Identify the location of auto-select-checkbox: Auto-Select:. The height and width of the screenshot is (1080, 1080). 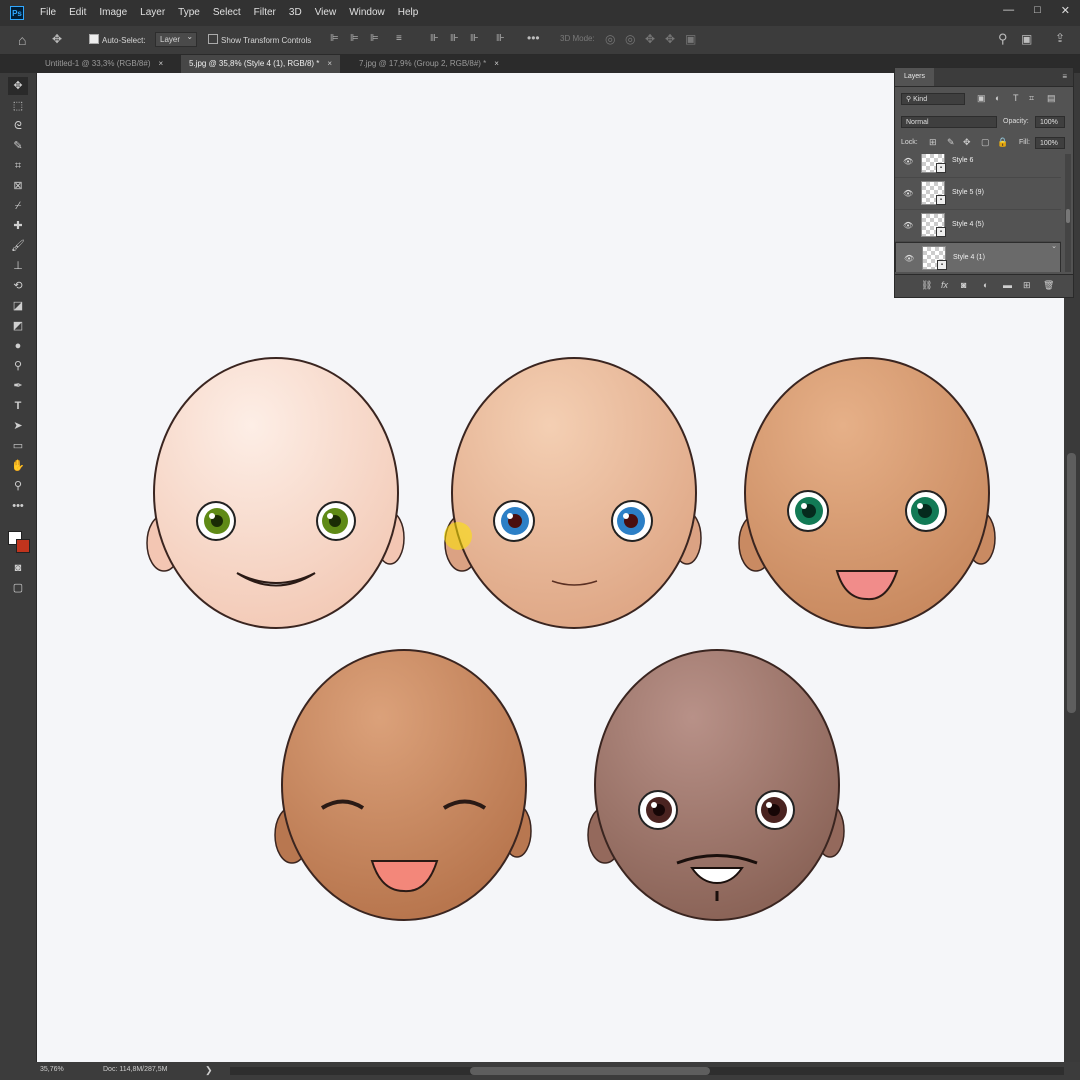
(117, 39).